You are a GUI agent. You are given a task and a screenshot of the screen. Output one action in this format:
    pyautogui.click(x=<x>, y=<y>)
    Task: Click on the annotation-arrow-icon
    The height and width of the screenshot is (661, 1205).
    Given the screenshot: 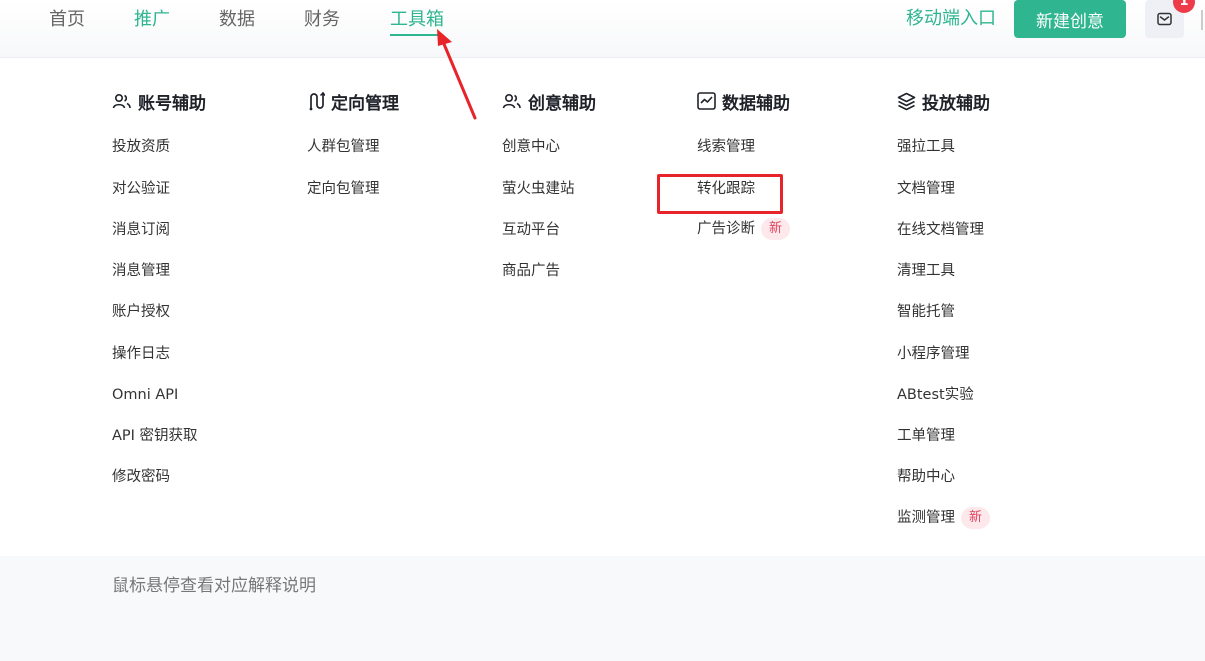 What is the action you would take?
    pyautogui.click(x=457, y=74)
    